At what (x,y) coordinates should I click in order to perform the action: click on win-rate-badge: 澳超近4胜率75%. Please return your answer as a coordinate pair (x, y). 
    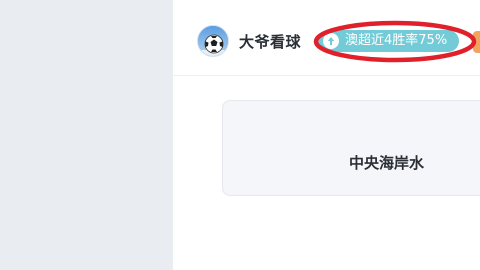
    Looking at the image, I should click on (388, 41).